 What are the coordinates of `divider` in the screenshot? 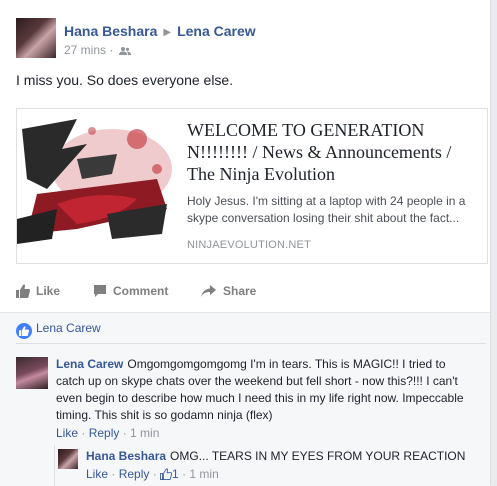 It's located at (251, 343).